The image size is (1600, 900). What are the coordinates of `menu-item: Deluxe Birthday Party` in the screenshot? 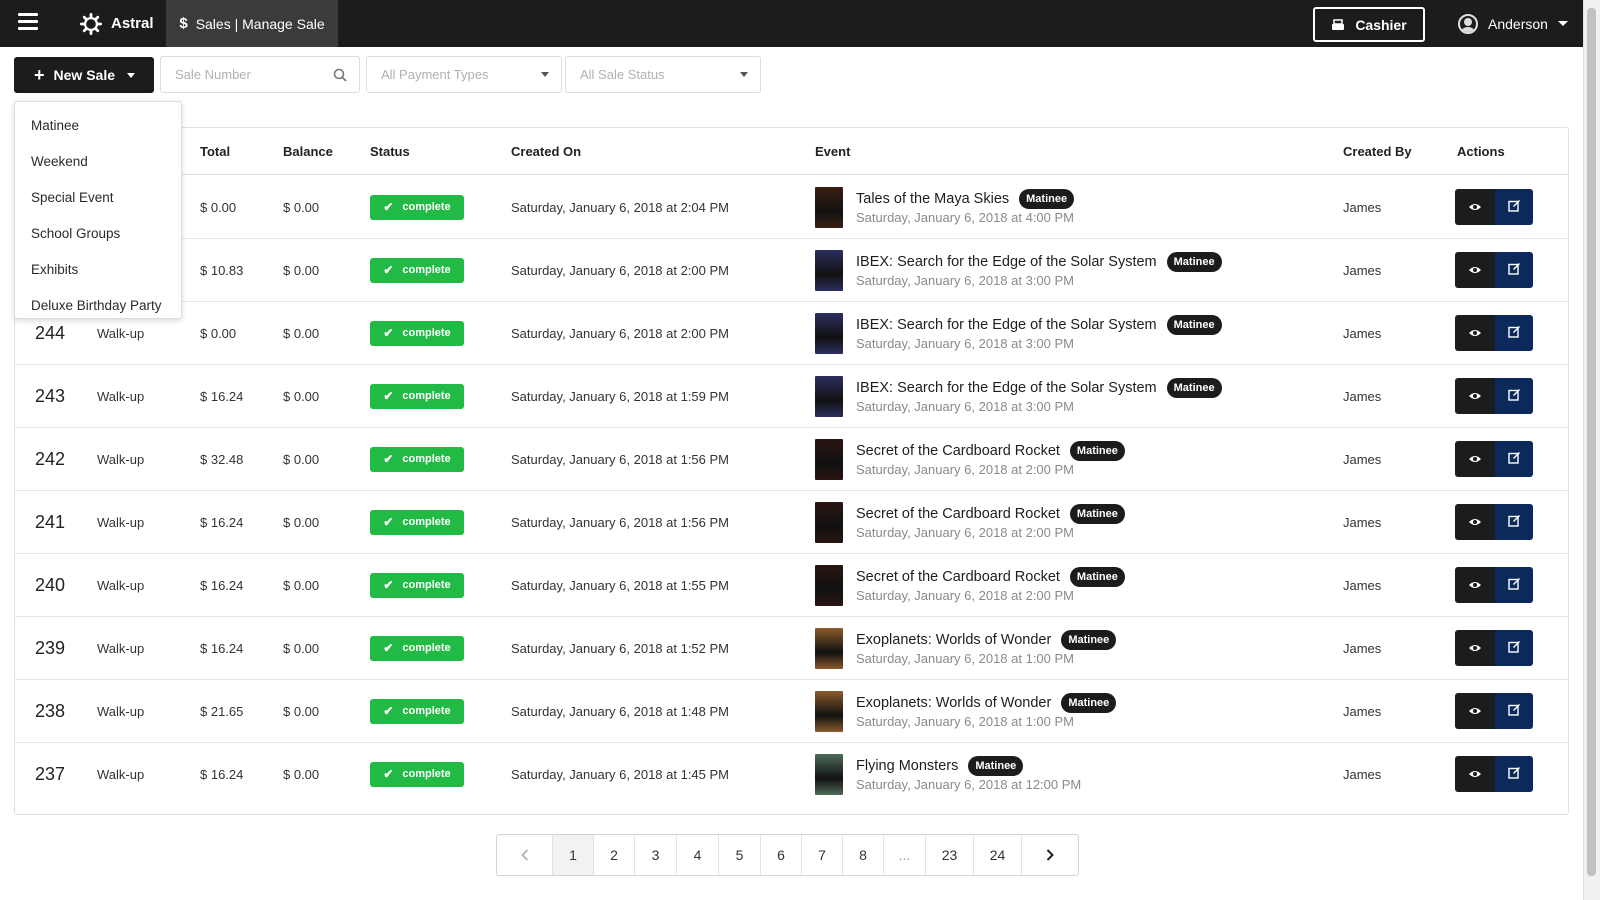 It's located at (98, 305).